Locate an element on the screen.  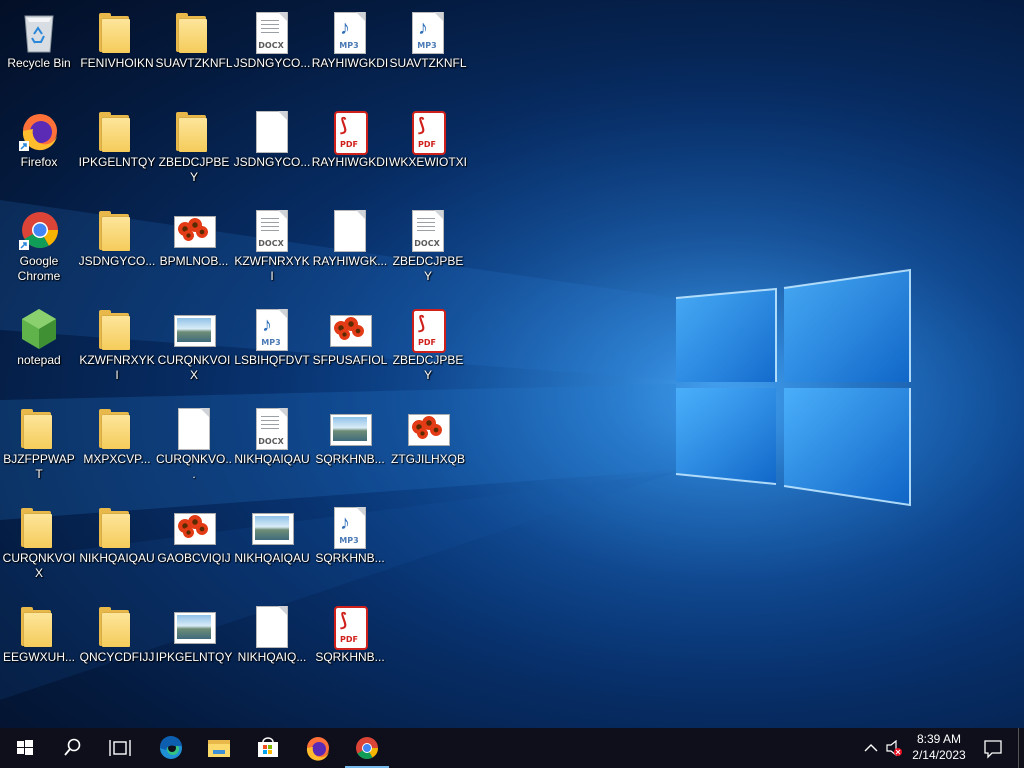
desktop-icon: SUAVTZKNFL is located at coordinates (194, 50).